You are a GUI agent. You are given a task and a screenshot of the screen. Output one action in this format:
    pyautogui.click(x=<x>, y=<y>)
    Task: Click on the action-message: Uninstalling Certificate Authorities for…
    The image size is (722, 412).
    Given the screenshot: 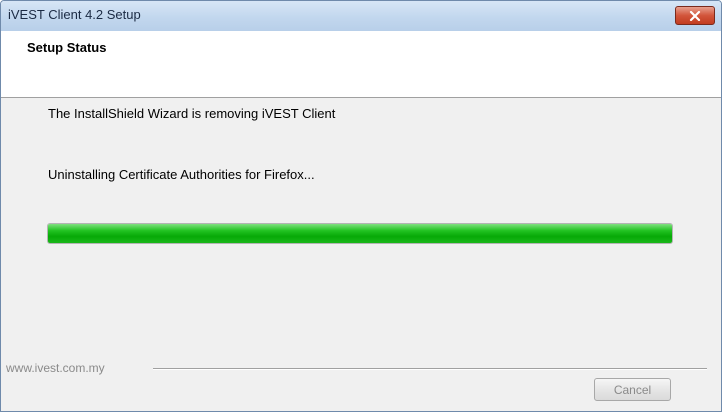 What is the action you would take?
    pyautogui.click(x=181, y=174)
    